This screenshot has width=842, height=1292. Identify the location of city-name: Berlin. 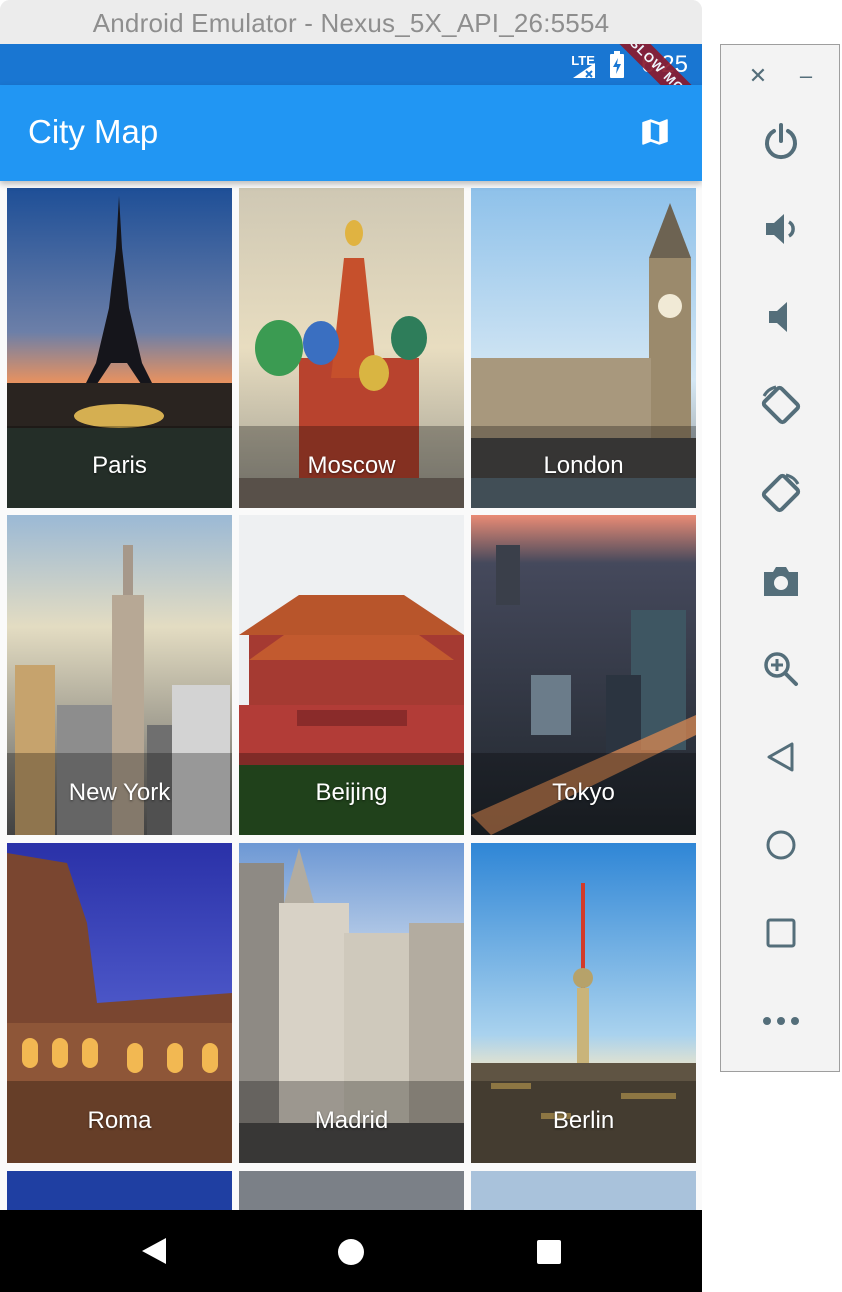
(583, 1120).